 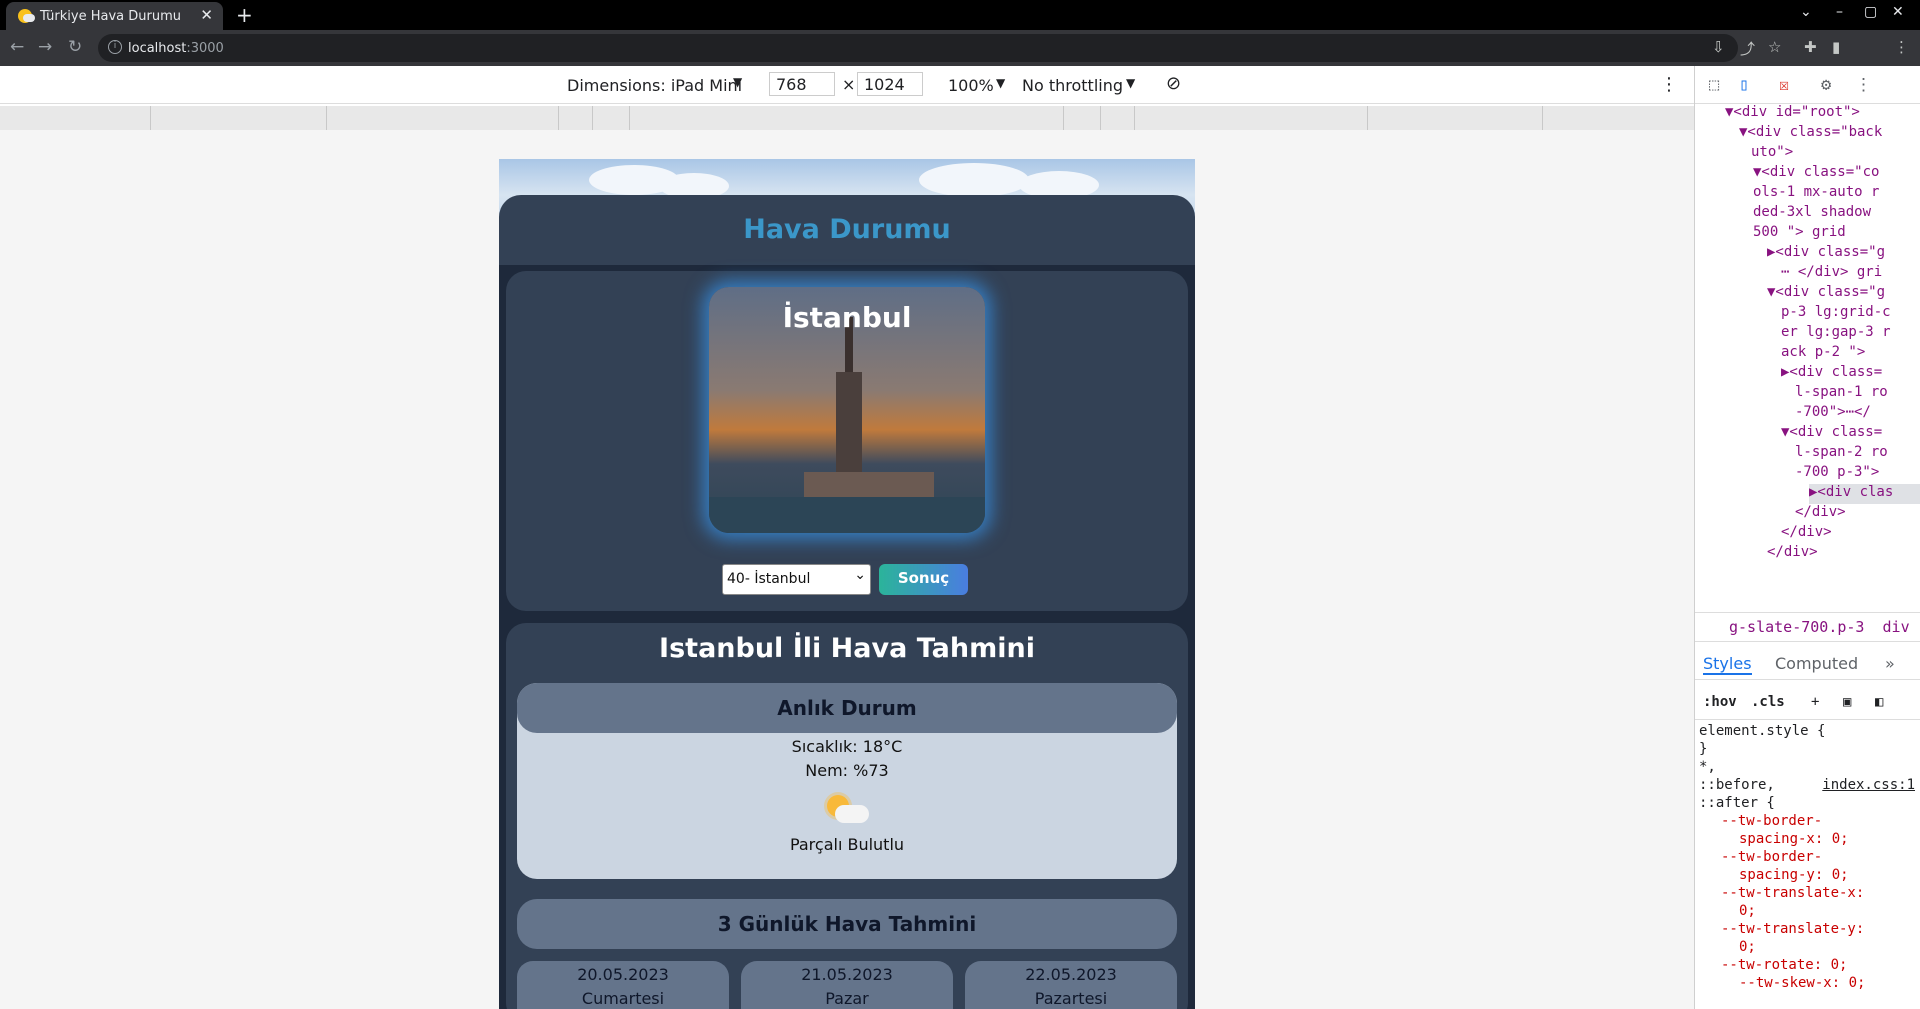 What do you see at coordinates (1130, 83) in the screenshot?
I see `throttling-chevron-icon: ▼` at bounding box center [1130, 83].